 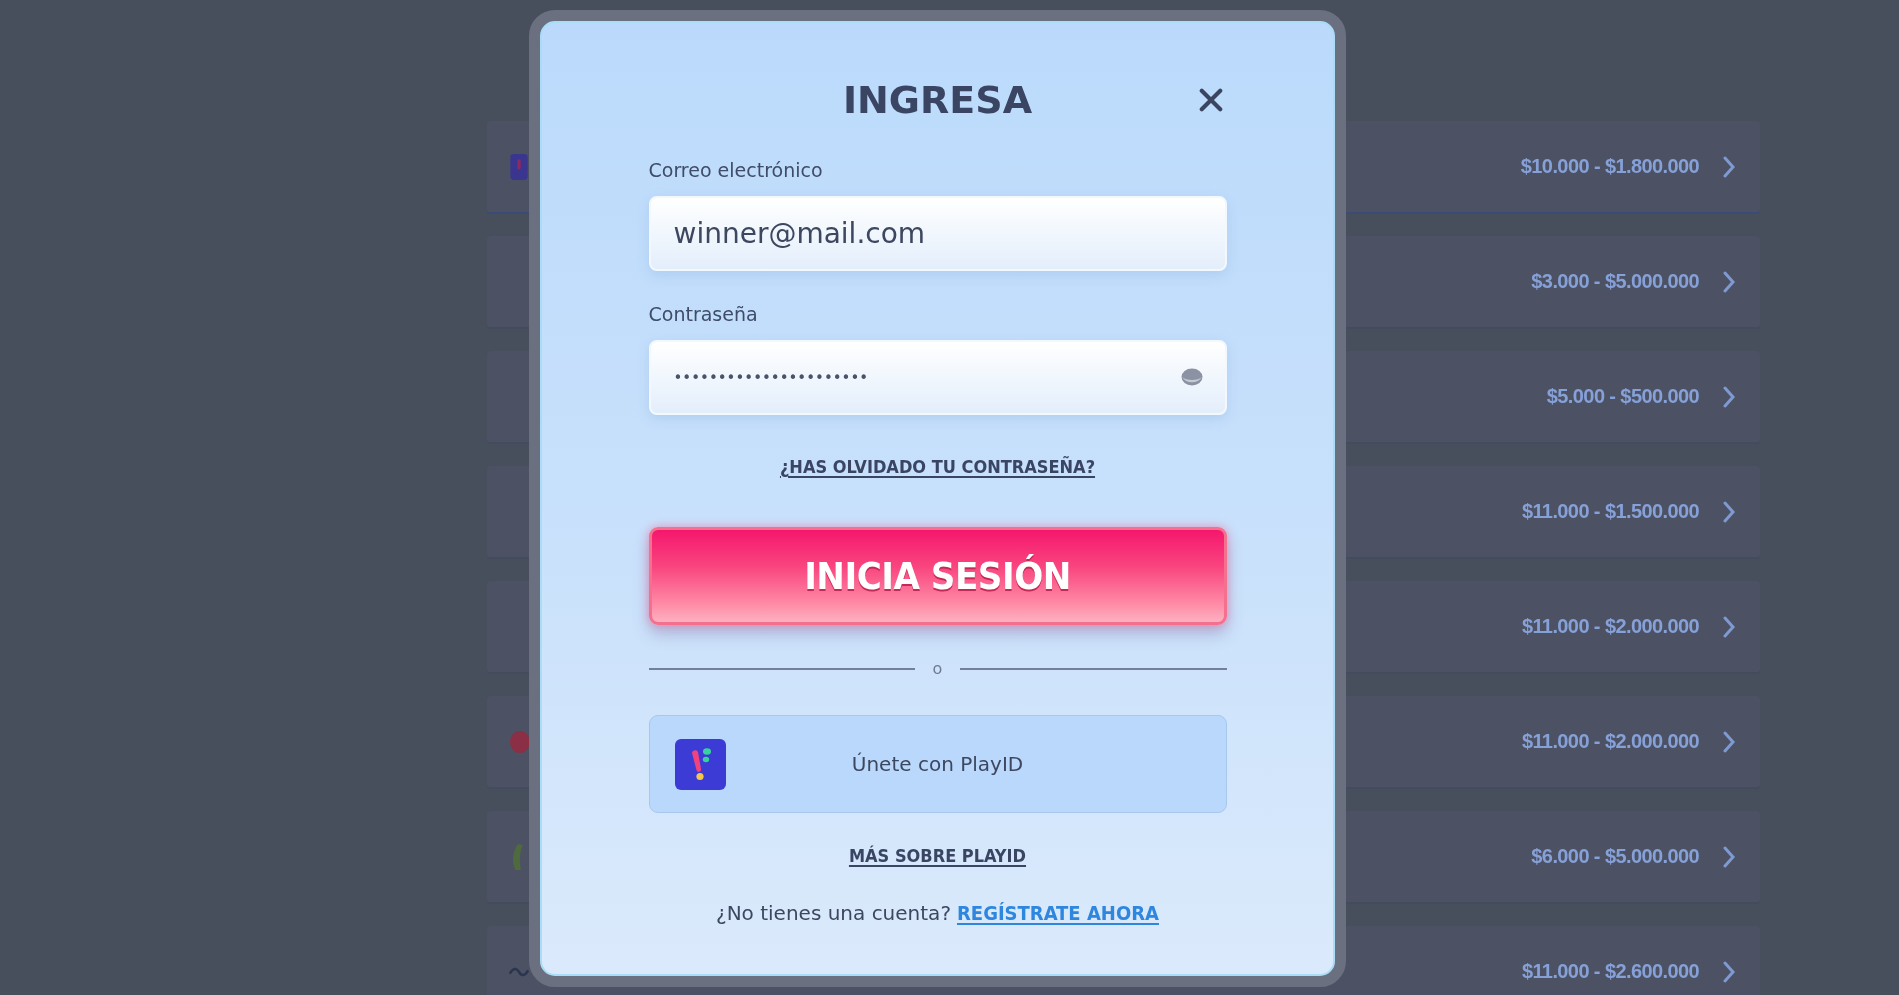 I want to click on price-range: $10.000 - $1.800.000, so click(x=1609, y=166).